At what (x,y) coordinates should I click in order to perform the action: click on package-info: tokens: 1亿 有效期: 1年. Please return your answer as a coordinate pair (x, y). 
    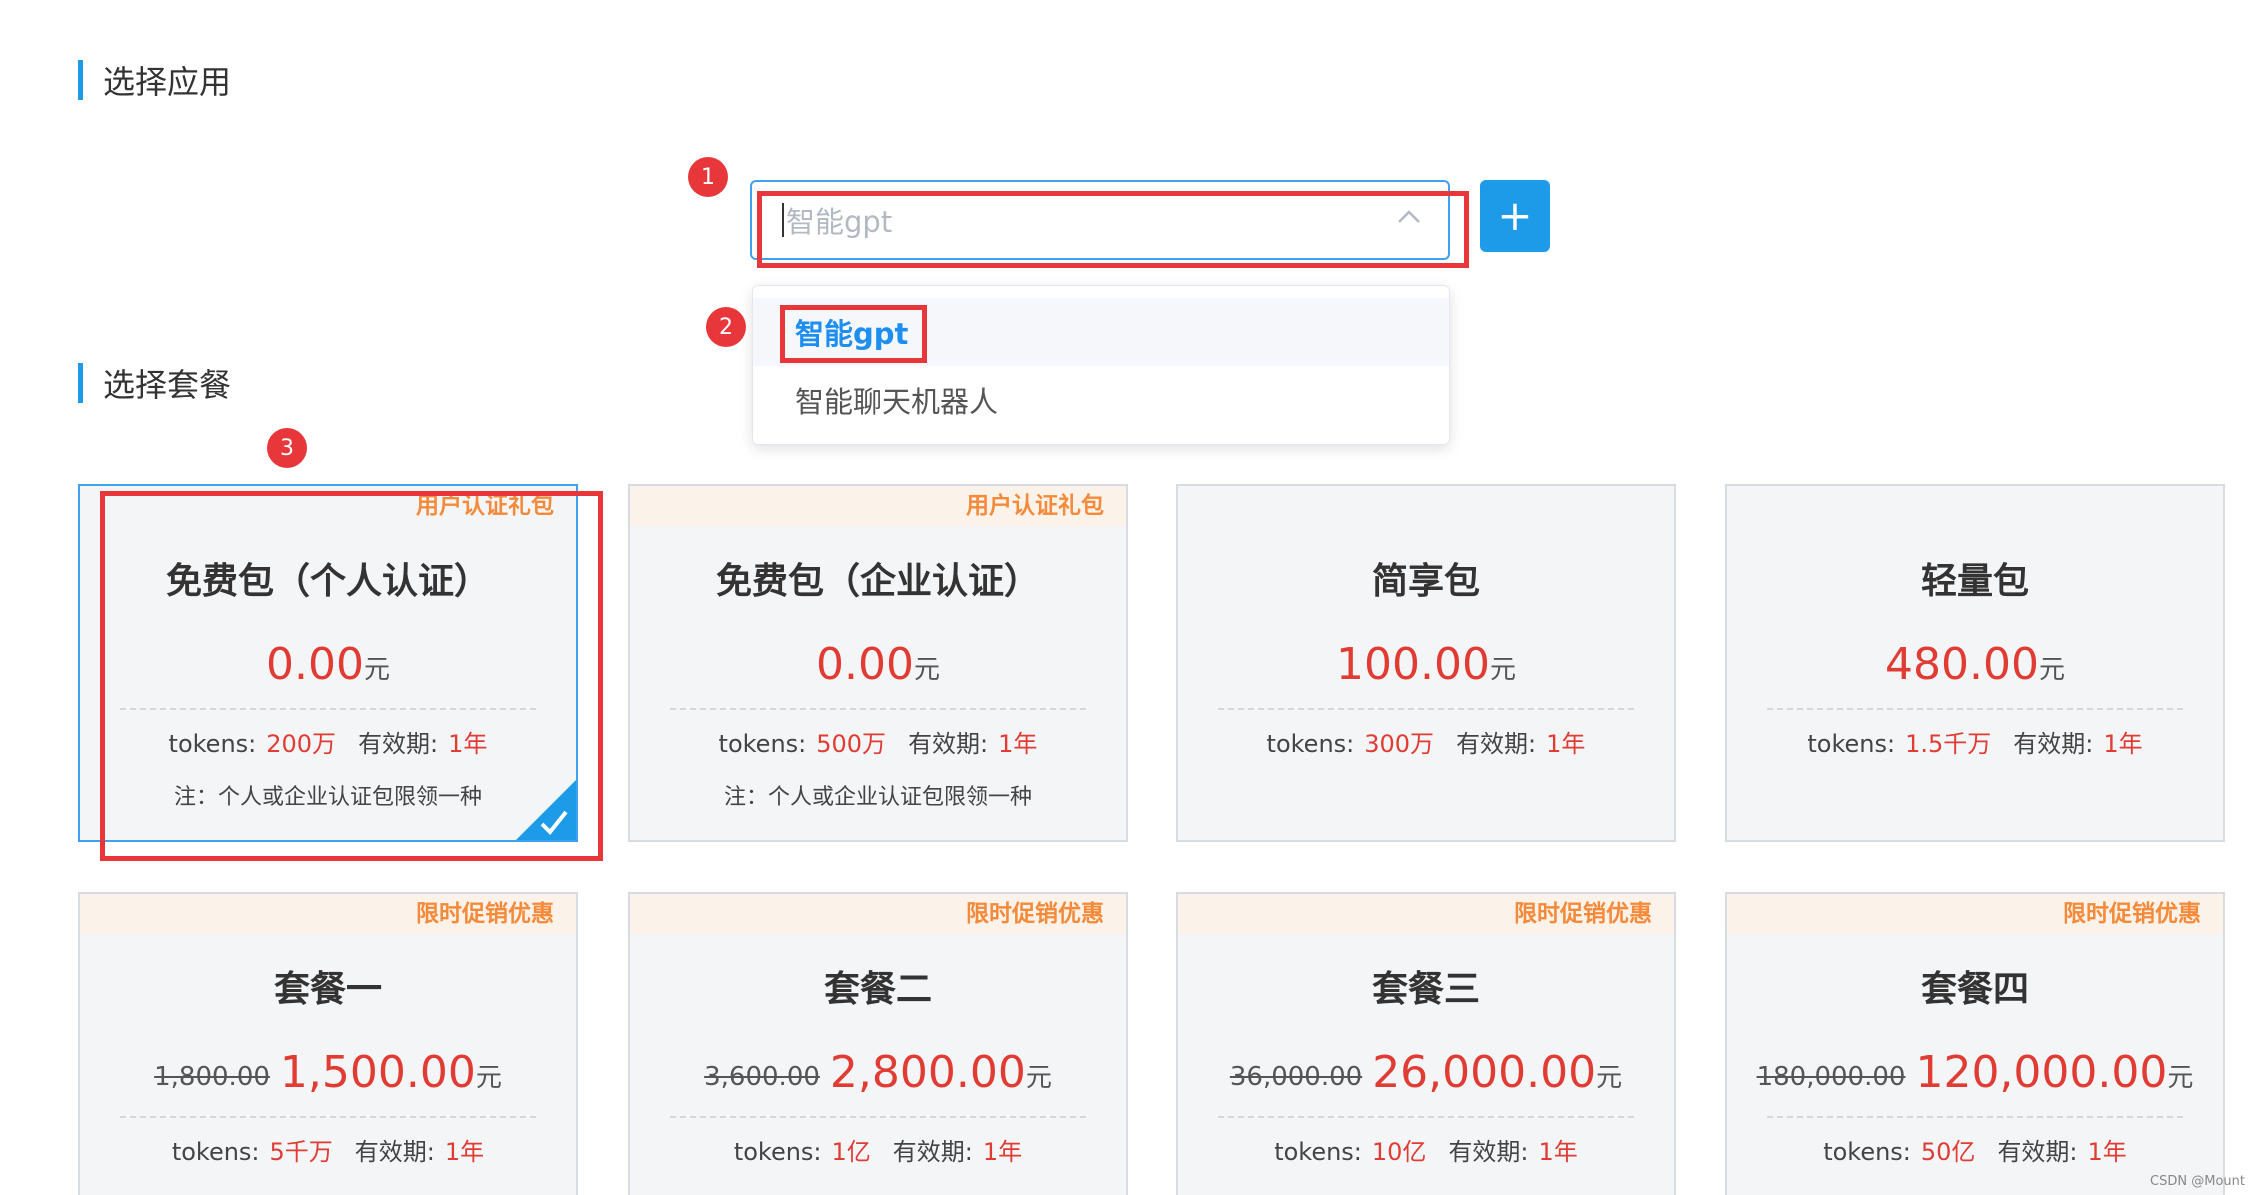
    Looking at the image, I should click on (878, 1149).